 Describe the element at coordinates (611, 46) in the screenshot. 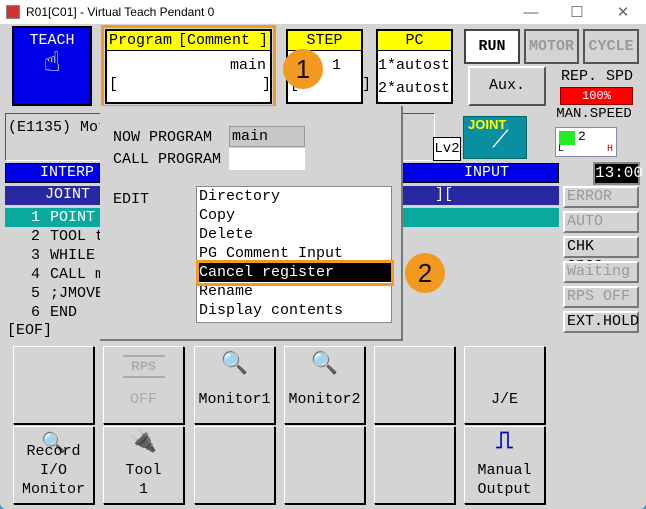

I see `cycle-button: CYCLE` at that location.